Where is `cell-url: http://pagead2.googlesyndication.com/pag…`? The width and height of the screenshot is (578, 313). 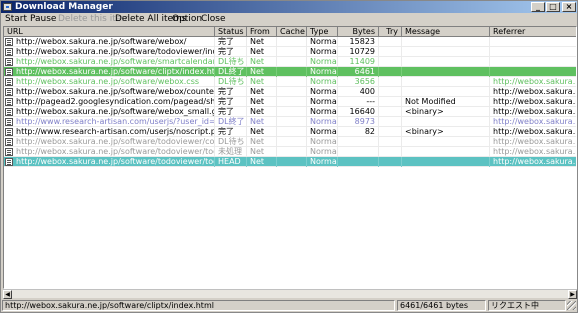 cell-url: http://pagead2.googlesyndication.com/pag… is located at coordinates (109, 102).